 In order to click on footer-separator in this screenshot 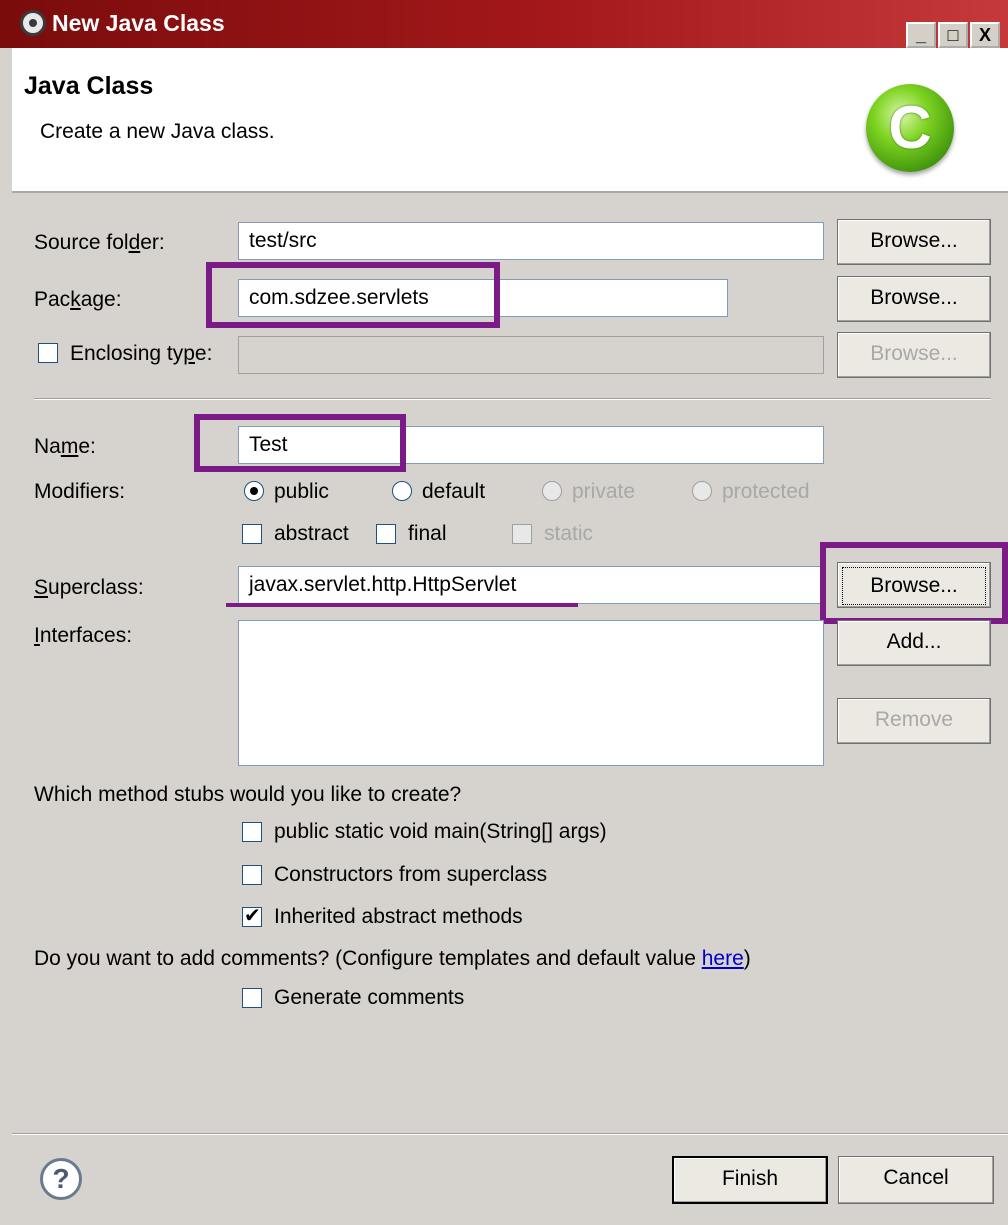, I will do `click(510, 1134)`.